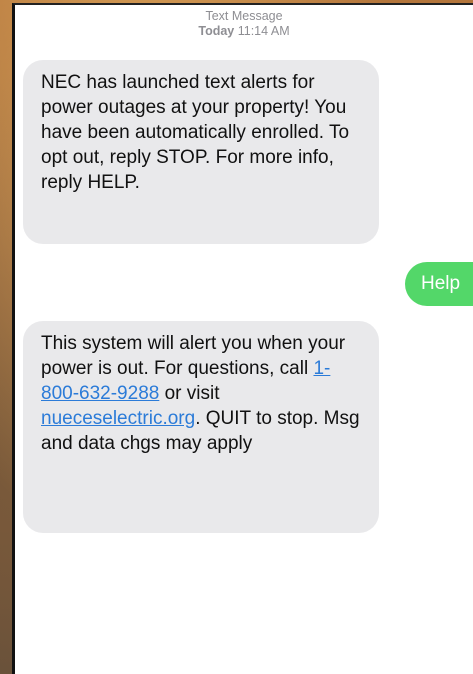  Describe the element at coordinates (189, 393) in the screenshot. I see `message-text-part: or visit` at that location.